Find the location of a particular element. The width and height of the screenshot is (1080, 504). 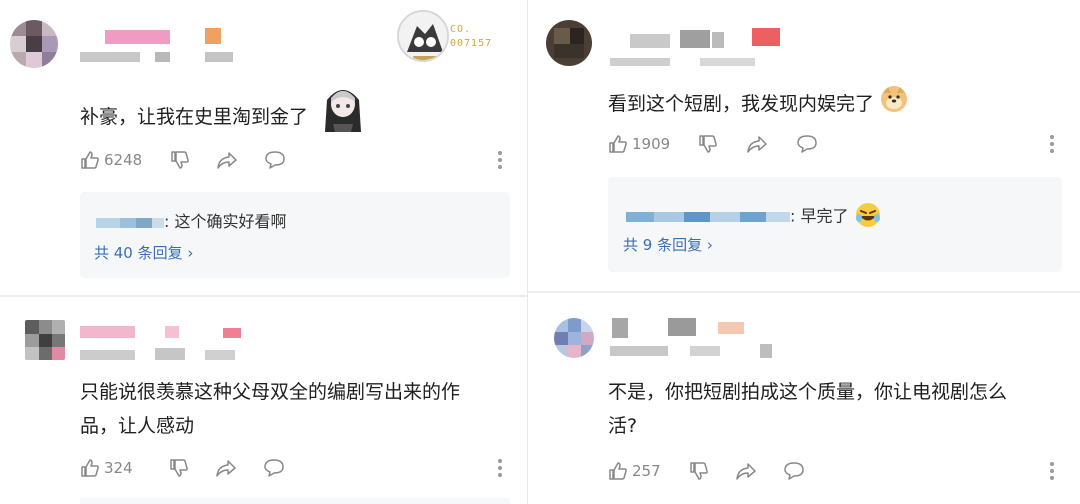

comment-body-line-2: 品，让人感动 is located at coordinates (137, 426).